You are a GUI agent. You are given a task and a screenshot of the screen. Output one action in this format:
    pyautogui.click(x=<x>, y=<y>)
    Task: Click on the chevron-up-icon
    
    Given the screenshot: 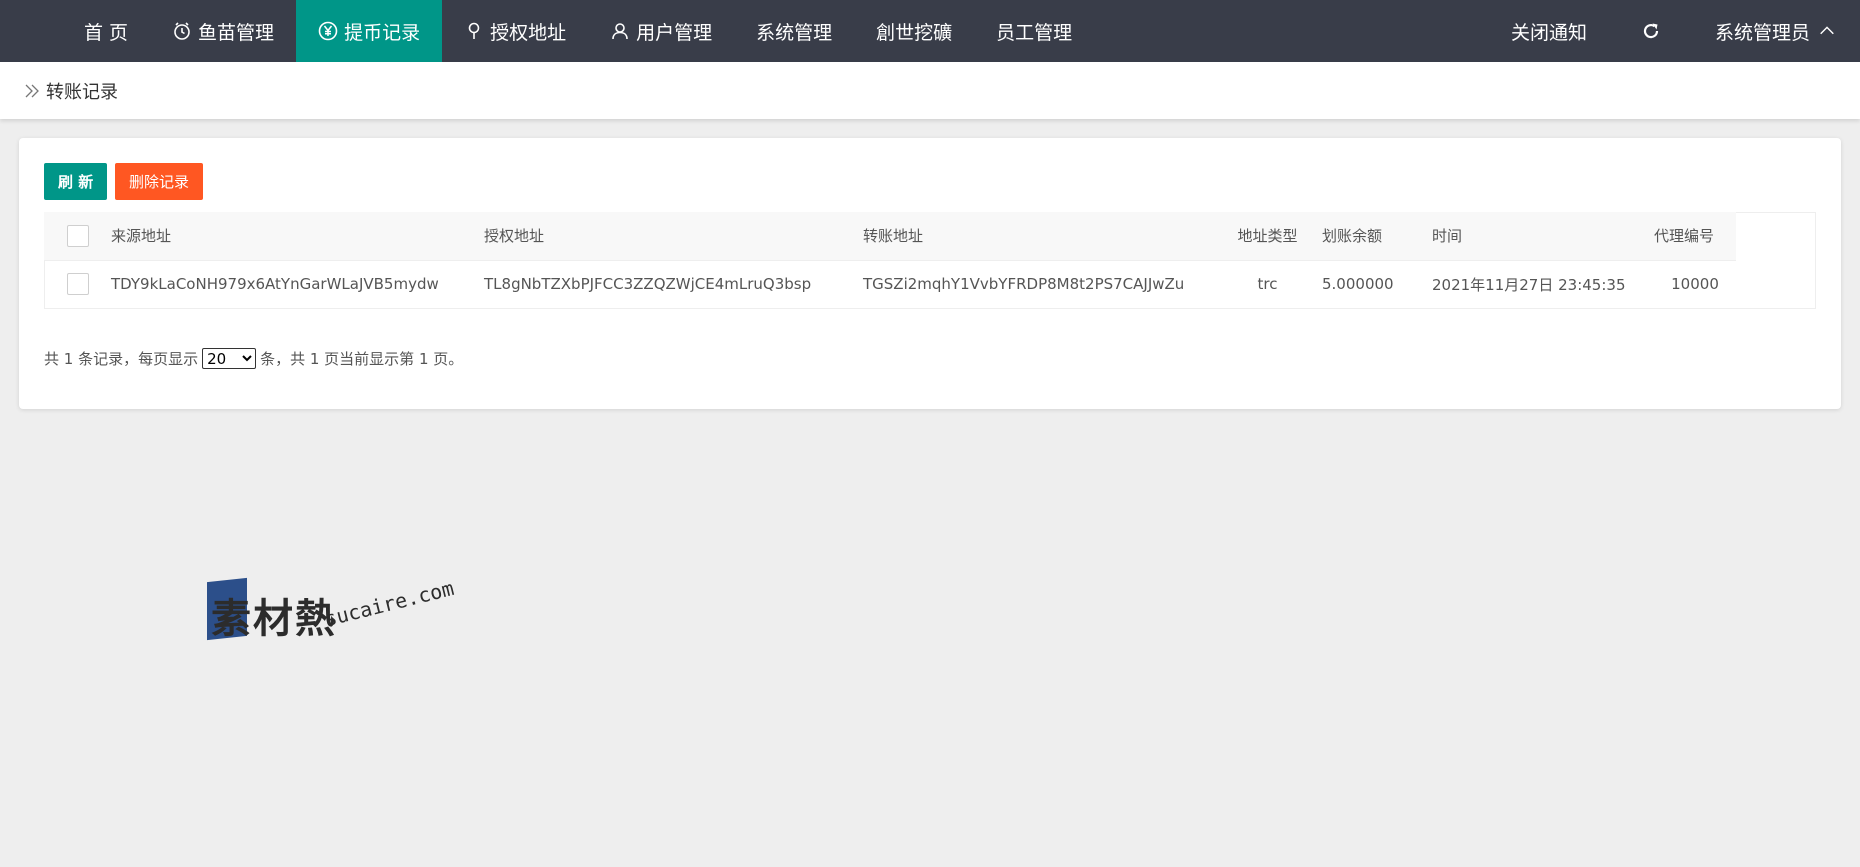 What is the action you would take?
    pyautogui.click(x=1827, y=30)
    